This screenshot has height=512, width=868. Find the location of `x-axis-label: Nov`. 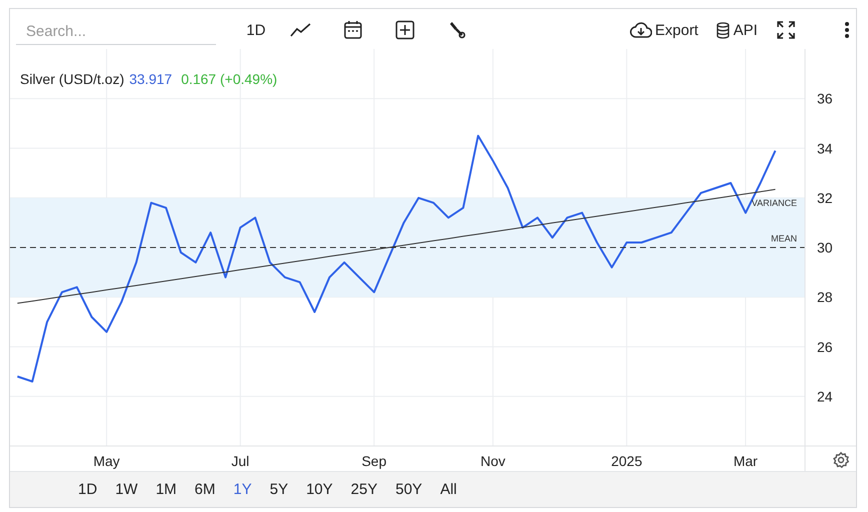

x-axis-label: Nov is located at coordinates (493, 461).